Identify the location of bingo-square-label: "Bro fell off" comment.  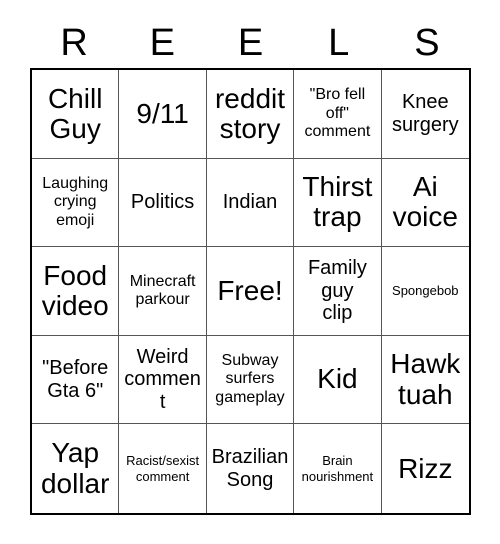
(337, 113).